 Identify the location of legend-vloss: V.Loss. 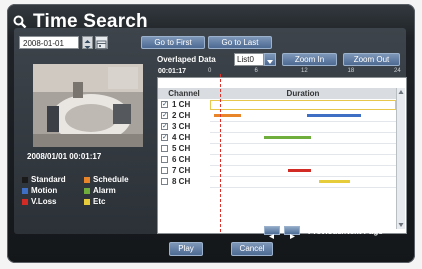
(39, 201).